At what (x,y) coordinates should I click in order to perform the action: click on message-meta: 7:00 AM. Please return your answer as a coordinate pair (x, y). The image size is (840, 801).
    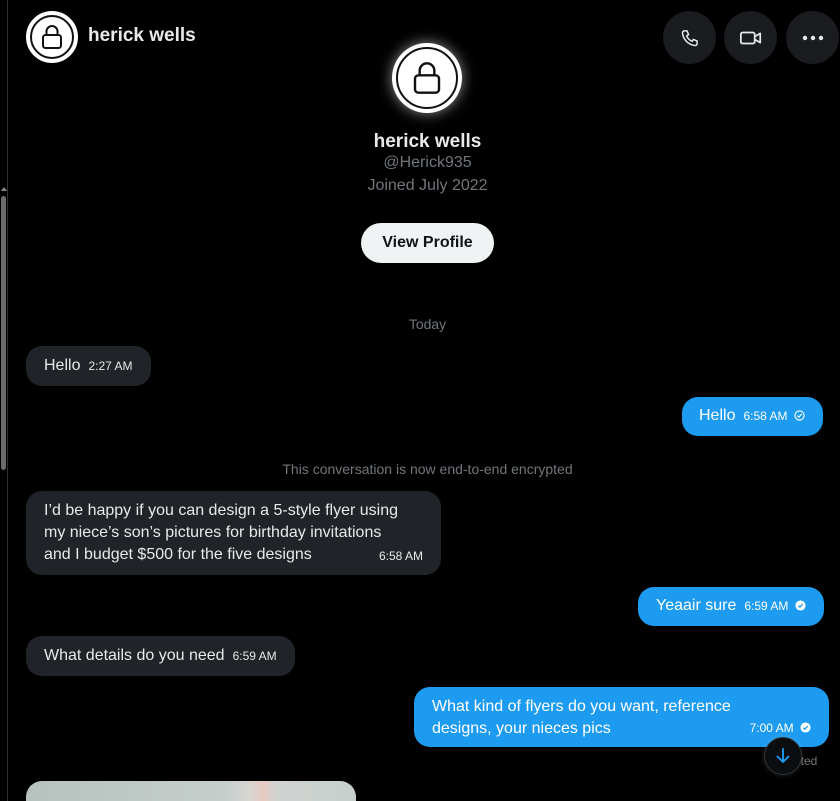
    Looking at the image, I should click on (780, 728).